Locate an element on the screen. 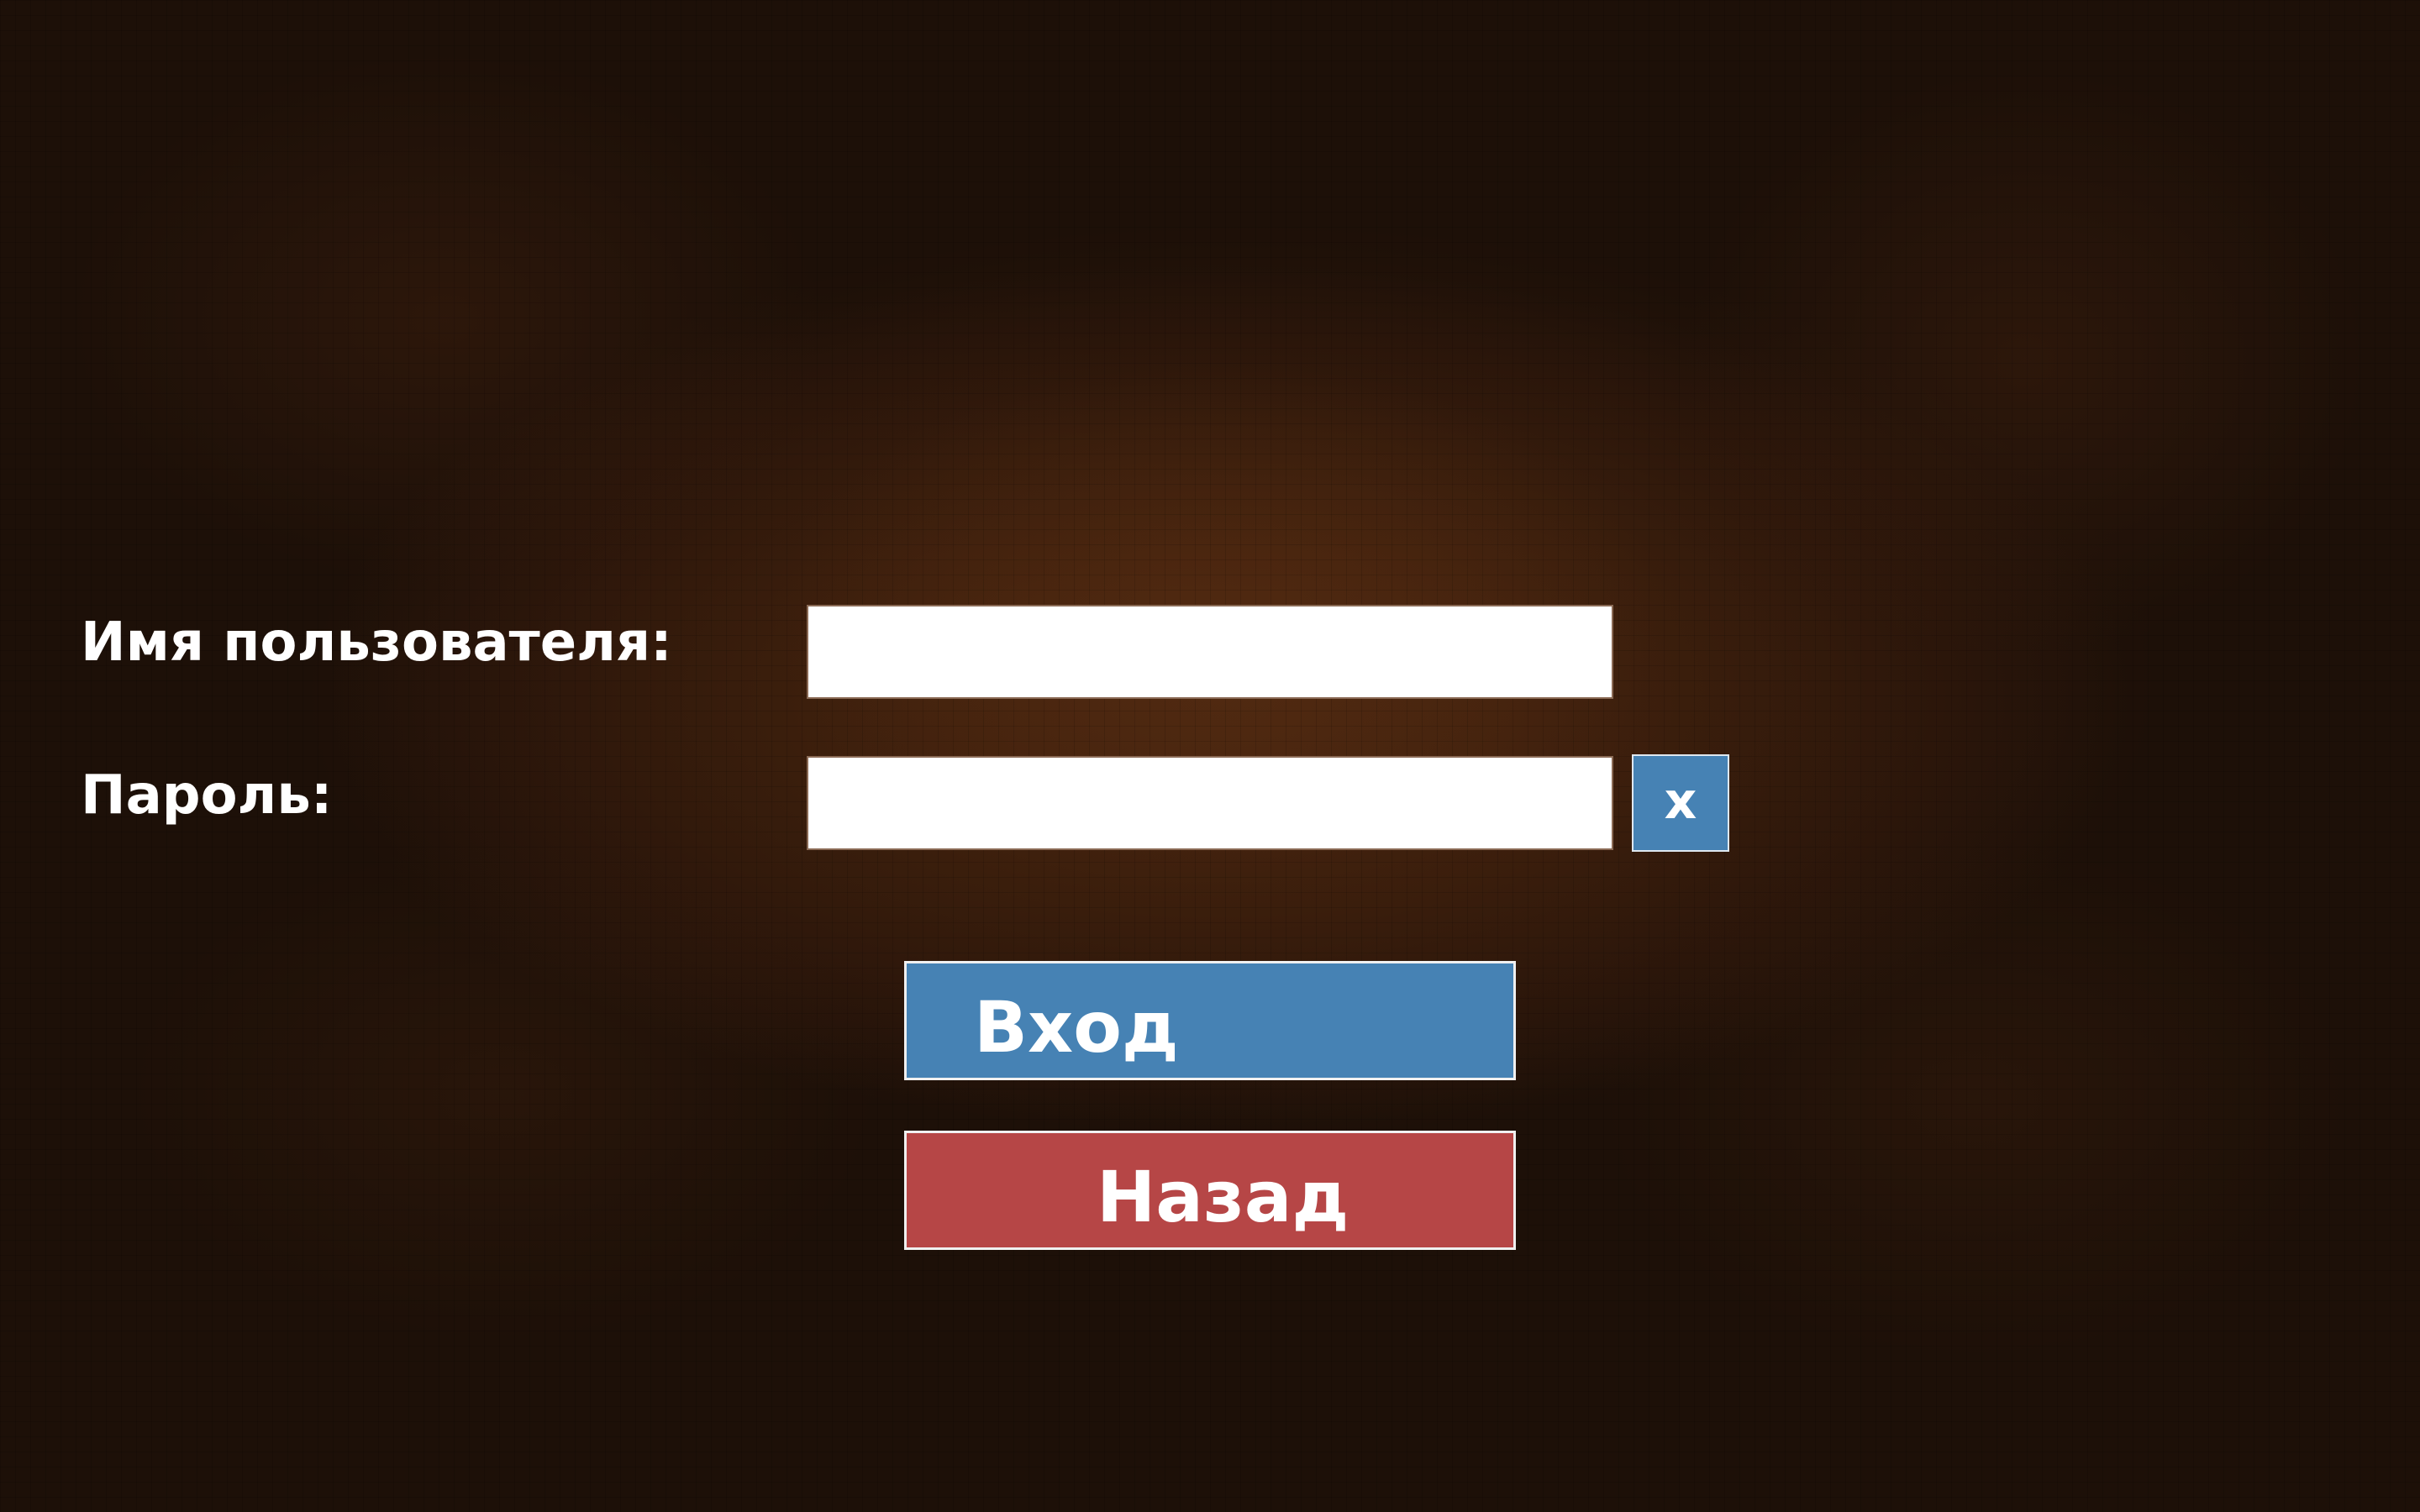 The width and height of the screenshot is (2420, 1512). username-field is located at coordinates (1210, 652).